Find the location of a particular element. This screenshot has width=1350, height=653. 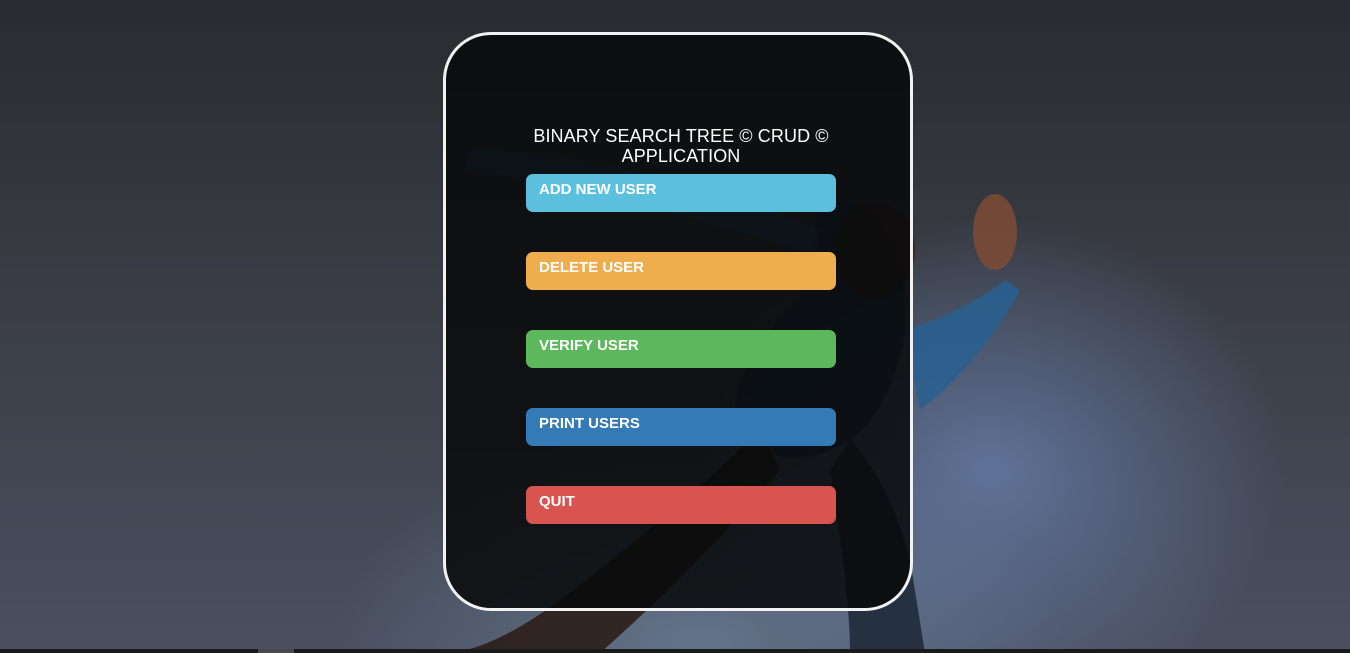

page-title: BINARY SEARCH TREE © CRUD © APPLICATION is located at coordinates (681, 146).